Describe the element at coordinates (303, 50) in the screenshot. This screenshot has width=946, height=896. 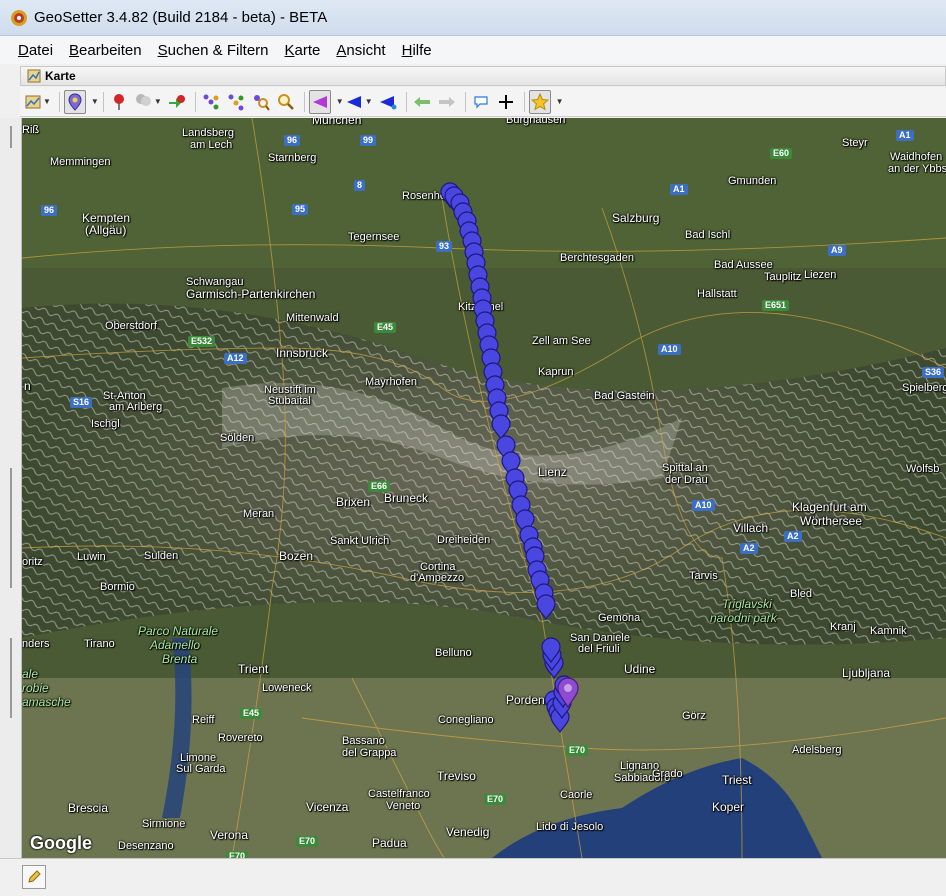
I see `menu-karte: Karte` at that location.